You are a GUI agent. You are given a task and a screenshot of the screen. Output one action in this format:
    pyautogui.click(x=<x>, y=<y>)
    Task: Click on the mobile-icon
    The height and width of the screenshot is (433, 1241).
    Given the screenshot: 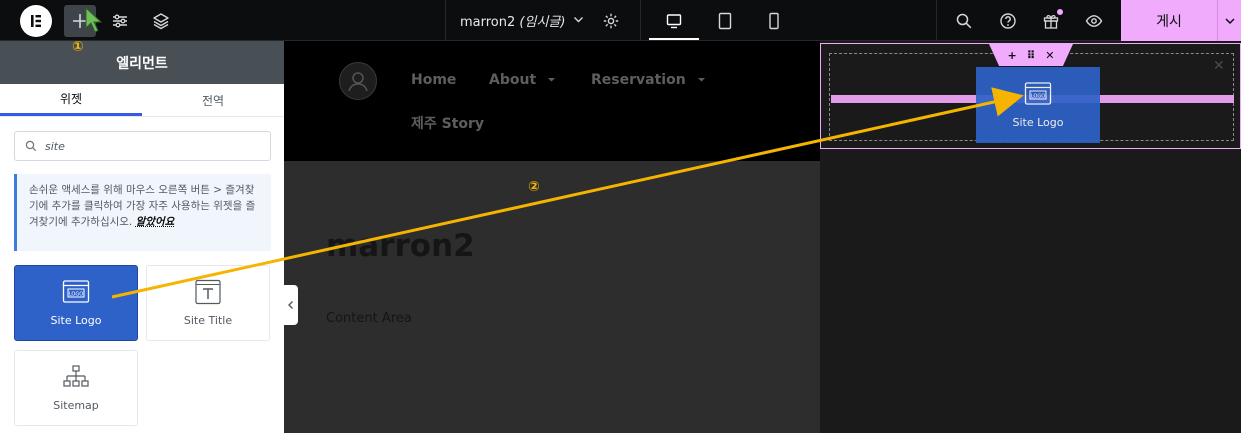 What is the action you would take?
    pyautogui.click(x=774, y=21)
    